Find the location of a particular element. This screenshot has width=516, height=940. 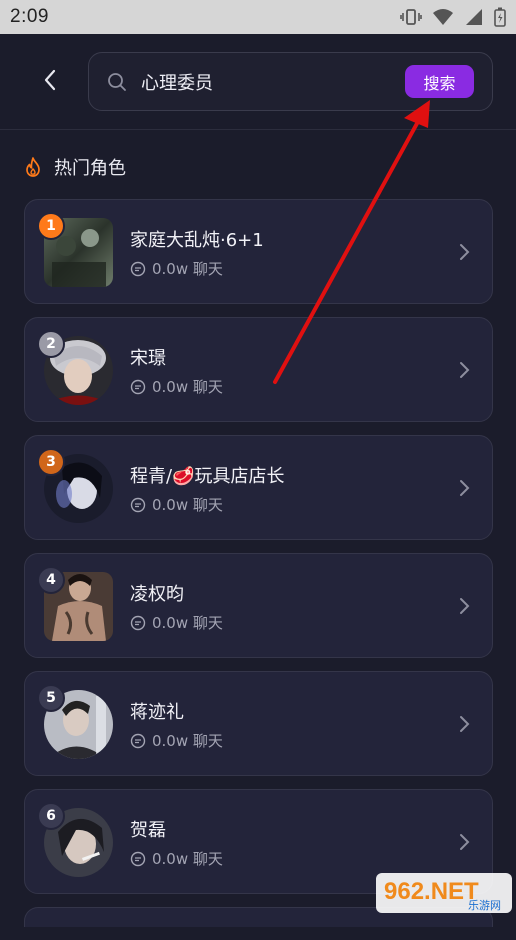

signal-icon is located at coordinates (474, 17).